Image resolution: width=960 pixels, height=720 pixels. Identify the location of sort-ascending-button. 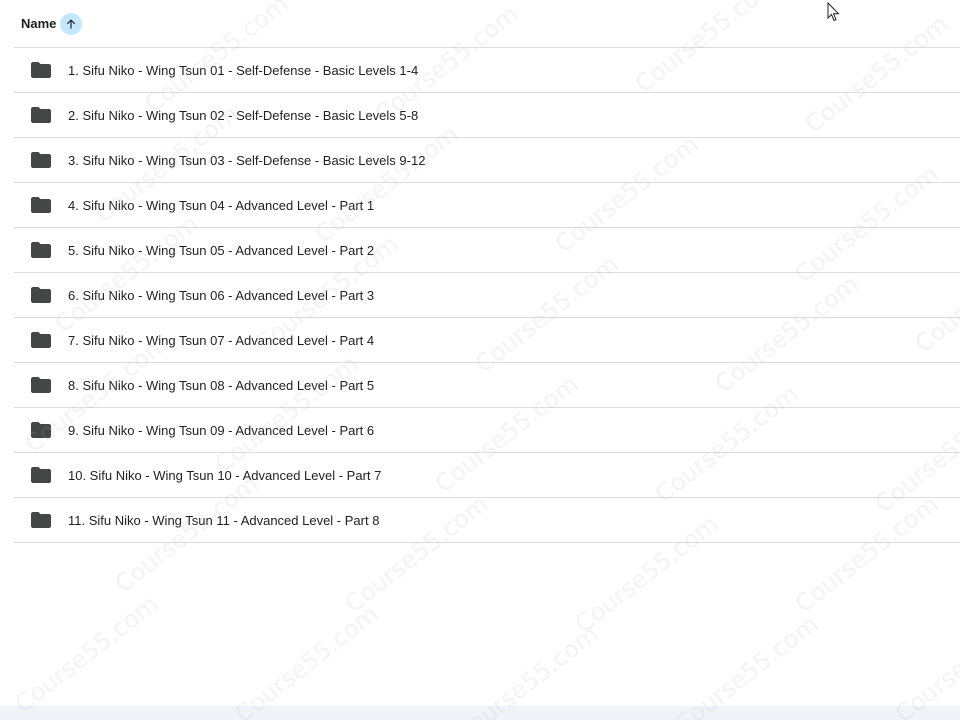
(71, 23).